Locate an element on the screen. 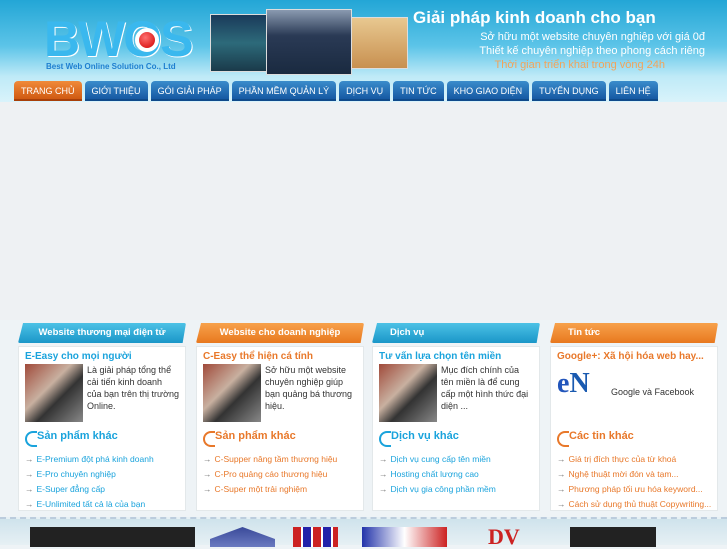 This screenshot has height=549, width=727. box-link-label: Giá trị đích thực của từ khoá is located at coordinates (622, 459).